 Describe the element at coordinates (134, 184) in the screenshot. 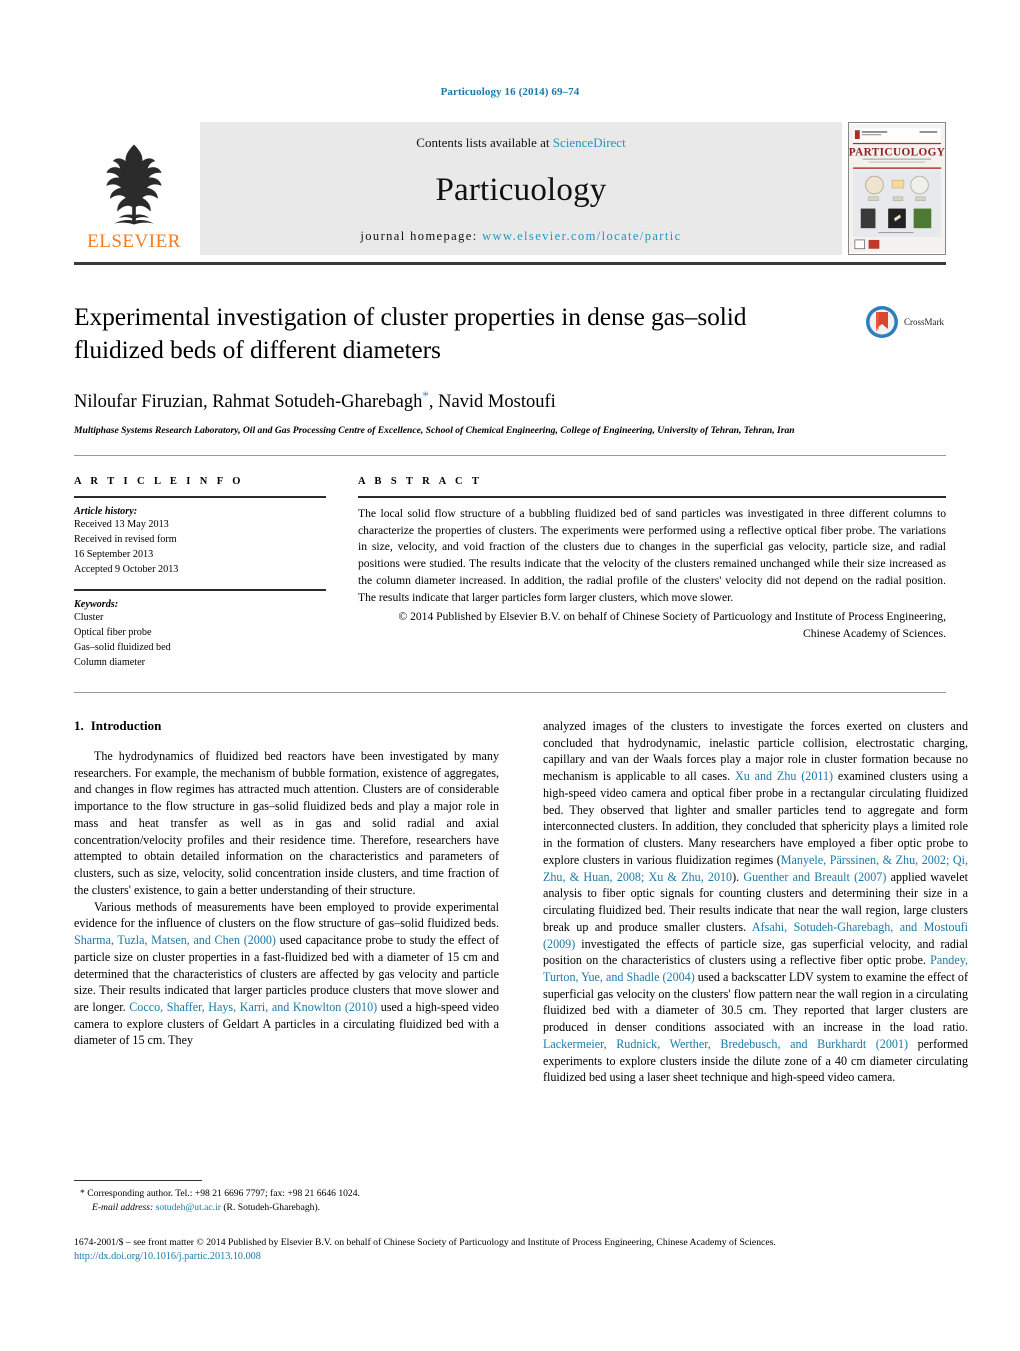

I see `elsevier-tree-icon` at that location.